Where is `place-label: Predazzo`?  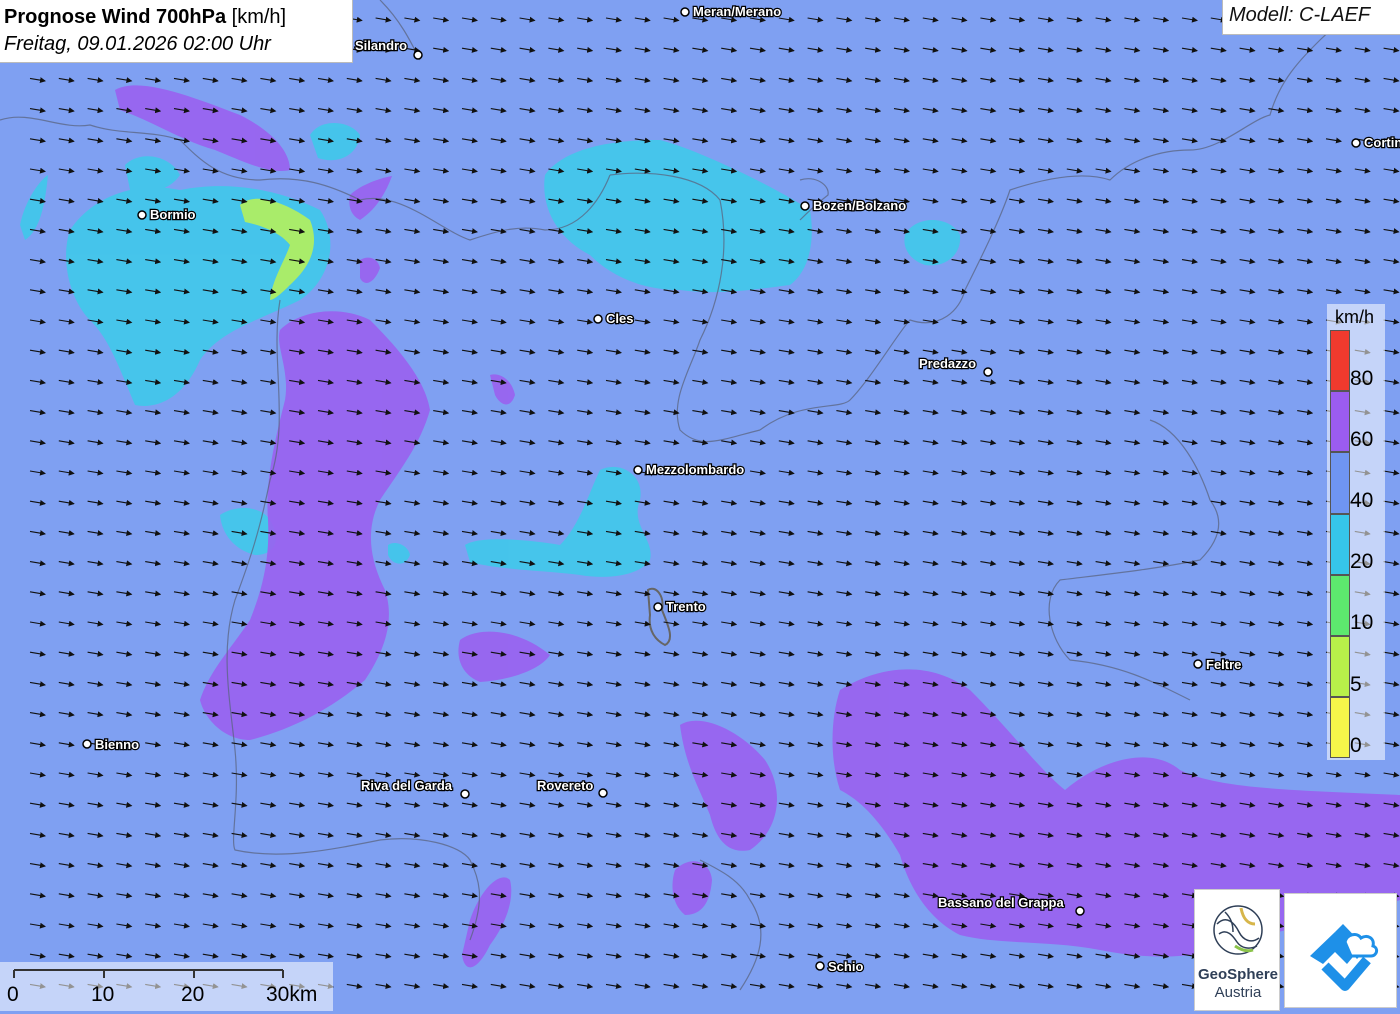 place-label: Predazzo is located at coordinates (947, 363).